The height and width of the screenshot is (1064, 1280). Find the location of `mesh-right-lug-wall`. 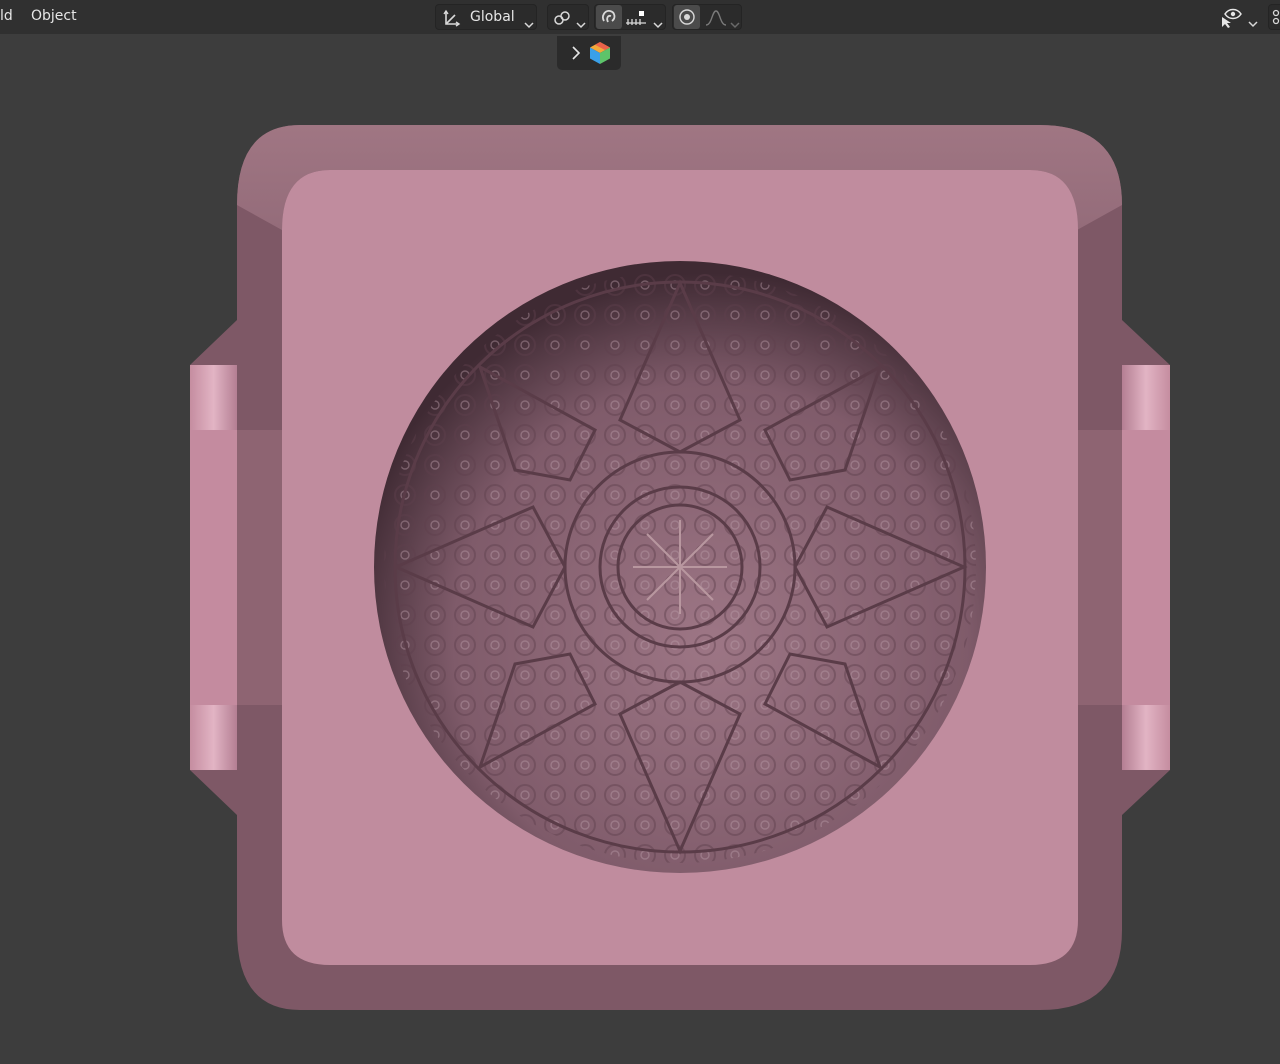

mesh-right-lug-wall is located at coordinates (1100, 567).